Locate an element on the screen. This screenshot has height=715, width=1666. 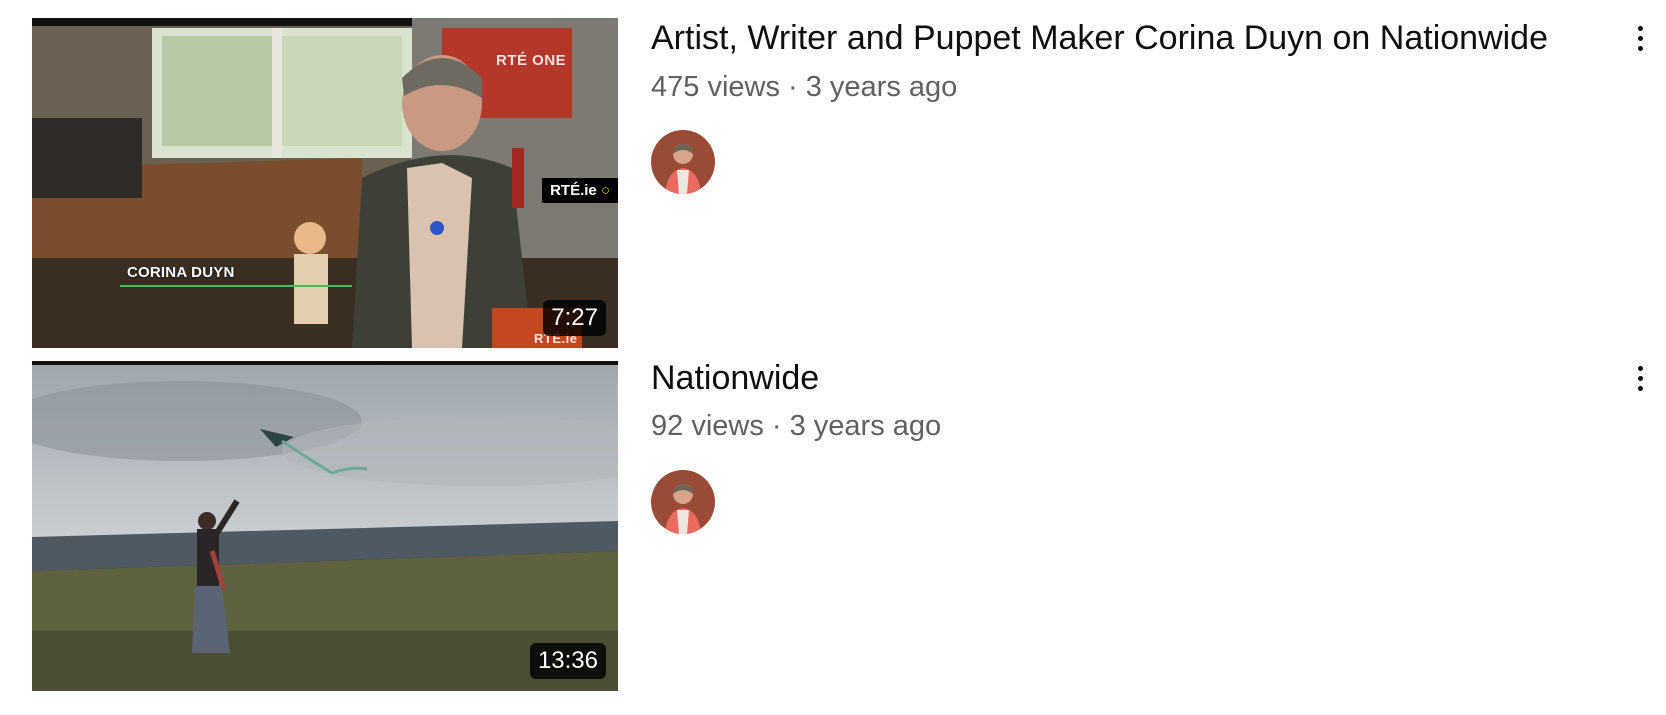
video-meta: 92 views · 3 years ago is located at coordinates (796, 426).